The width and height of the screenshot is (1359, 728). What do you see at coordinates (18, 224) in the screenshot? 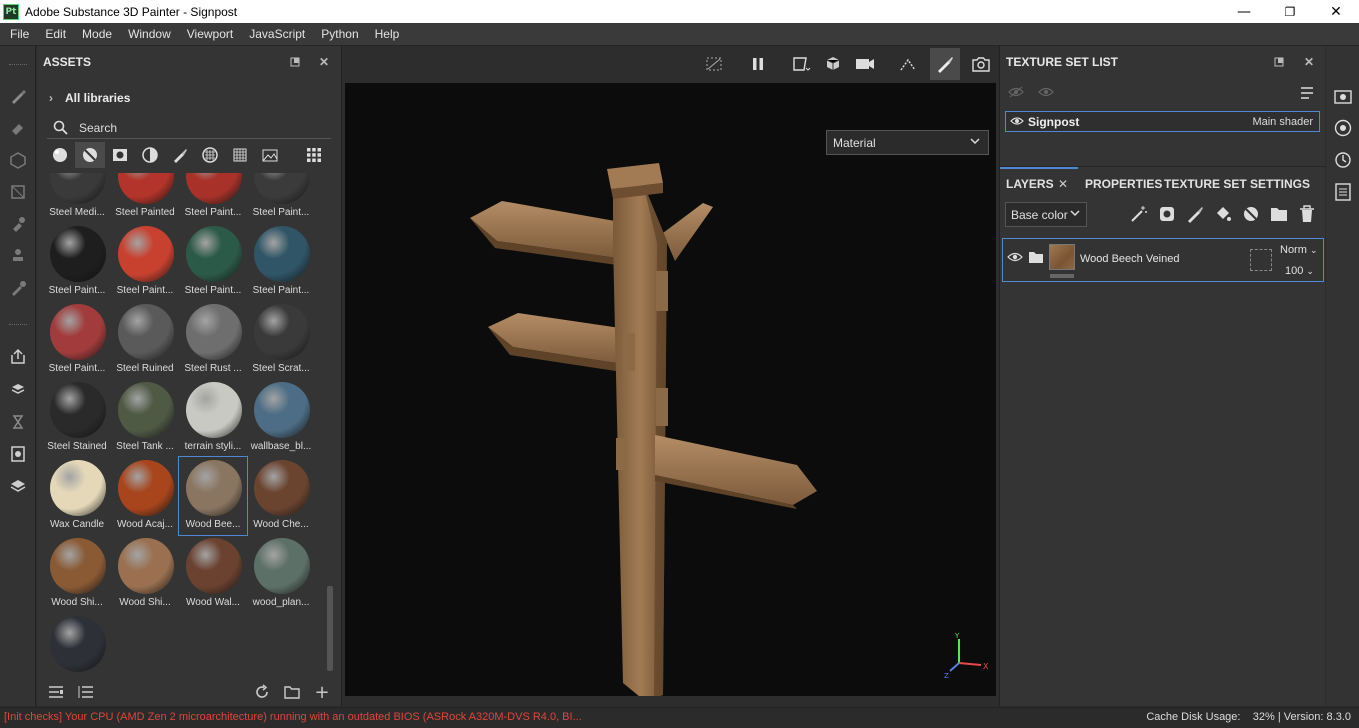
I see `smudge-tool-icon` at bounding box center [18, 224].